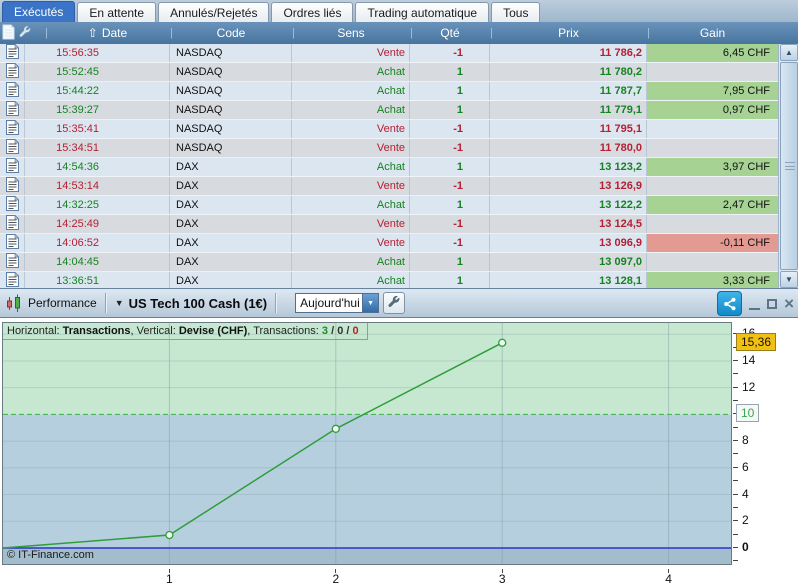 Image resolution: width=798 pixels, height=587 pixels. What do you see at coordinates (97, 91) in the screenshot?
I see `order-time: 15:44:22` at bounding box center [97, 91].